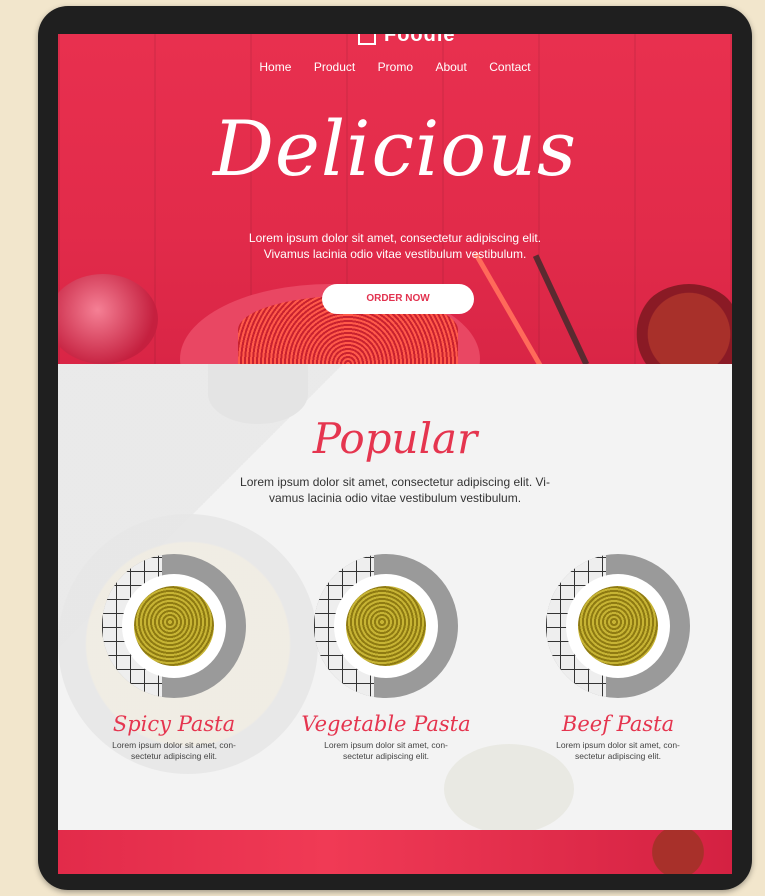 The width and height of the screenshot is (765, 896). I want to click on menu-item-name: Spicy Pasta, so click(174, 724).